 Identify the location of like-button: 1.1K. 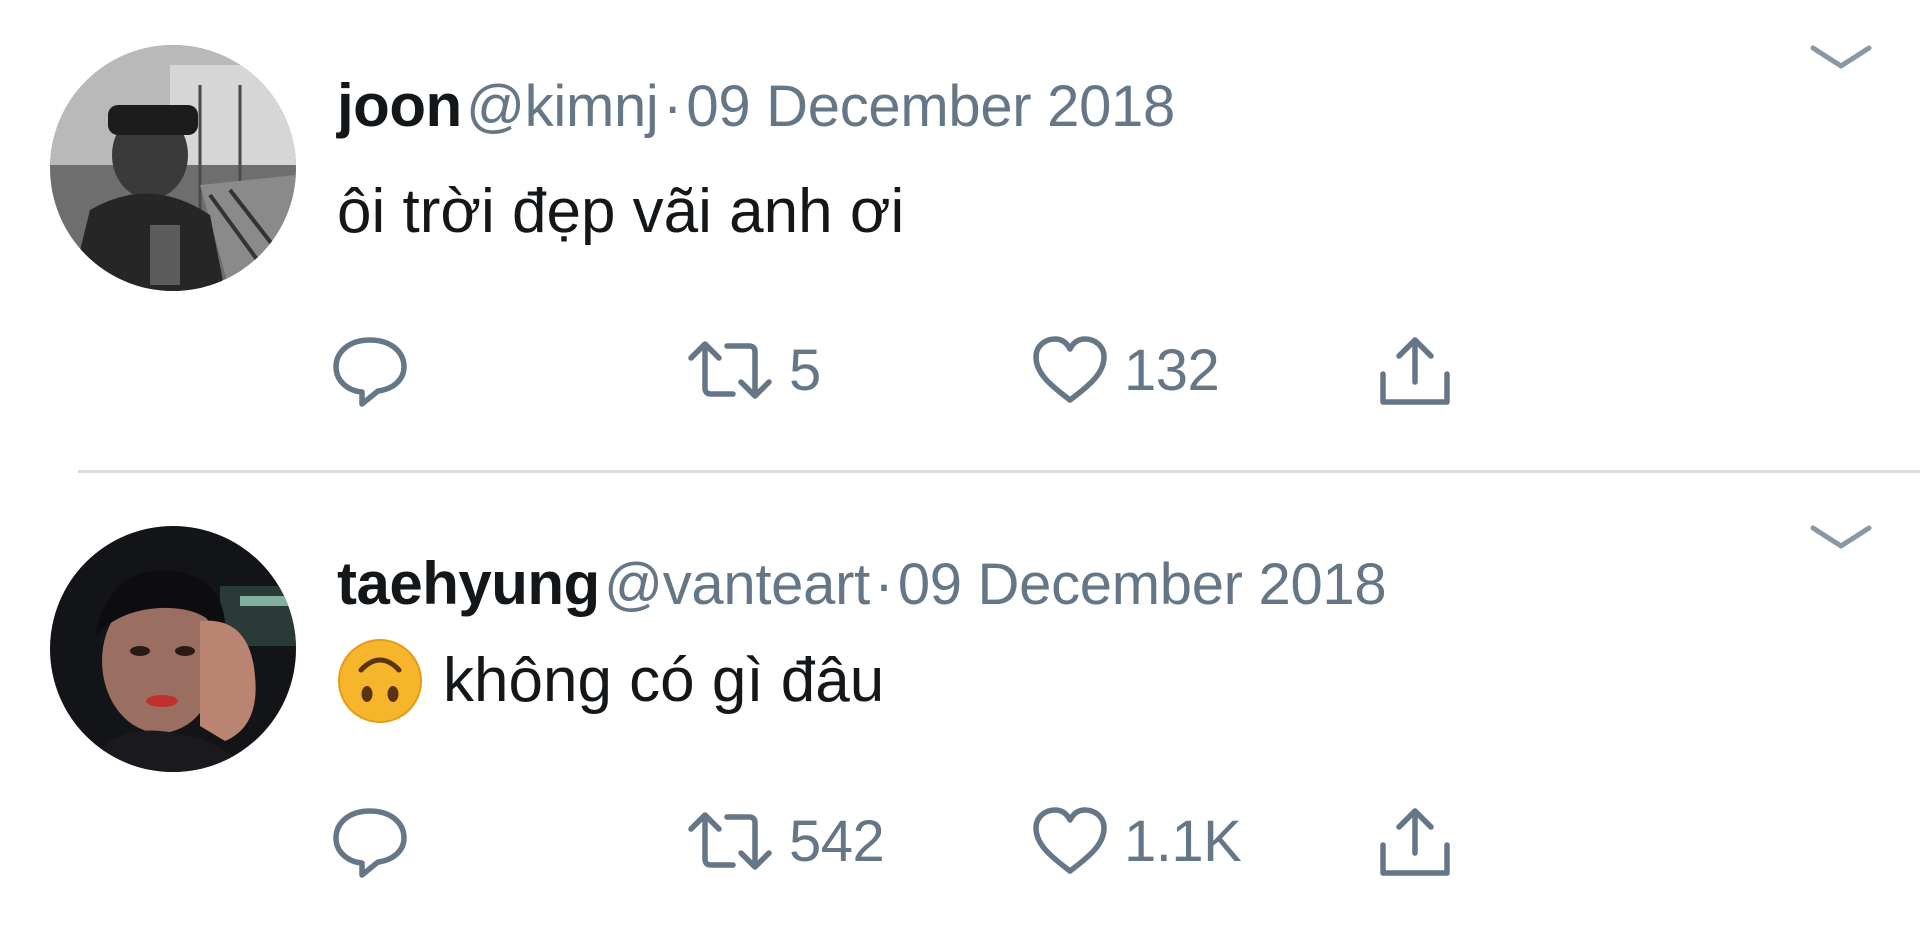
(1136, 841).